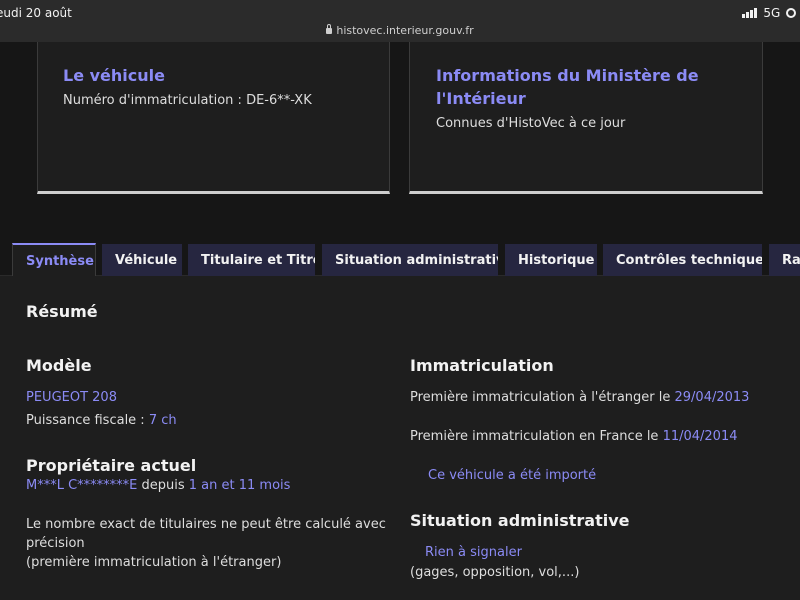 The height and width of the screenshot is (600, 800). I want to click on address-bar: histovec.interieur.gouv.fr, so click(400, 30).